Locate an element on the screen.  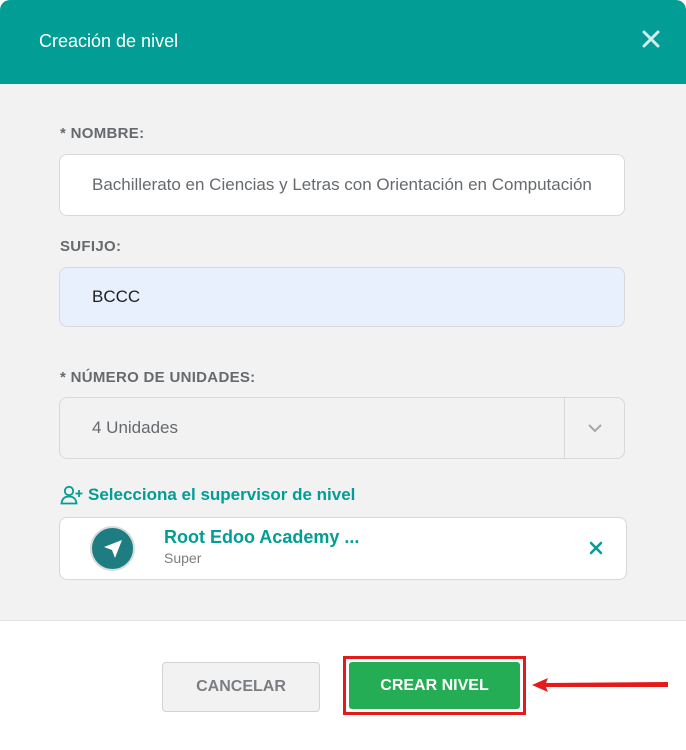
nombre-label: * NOMBRE: is located at coordinates (102, 133).